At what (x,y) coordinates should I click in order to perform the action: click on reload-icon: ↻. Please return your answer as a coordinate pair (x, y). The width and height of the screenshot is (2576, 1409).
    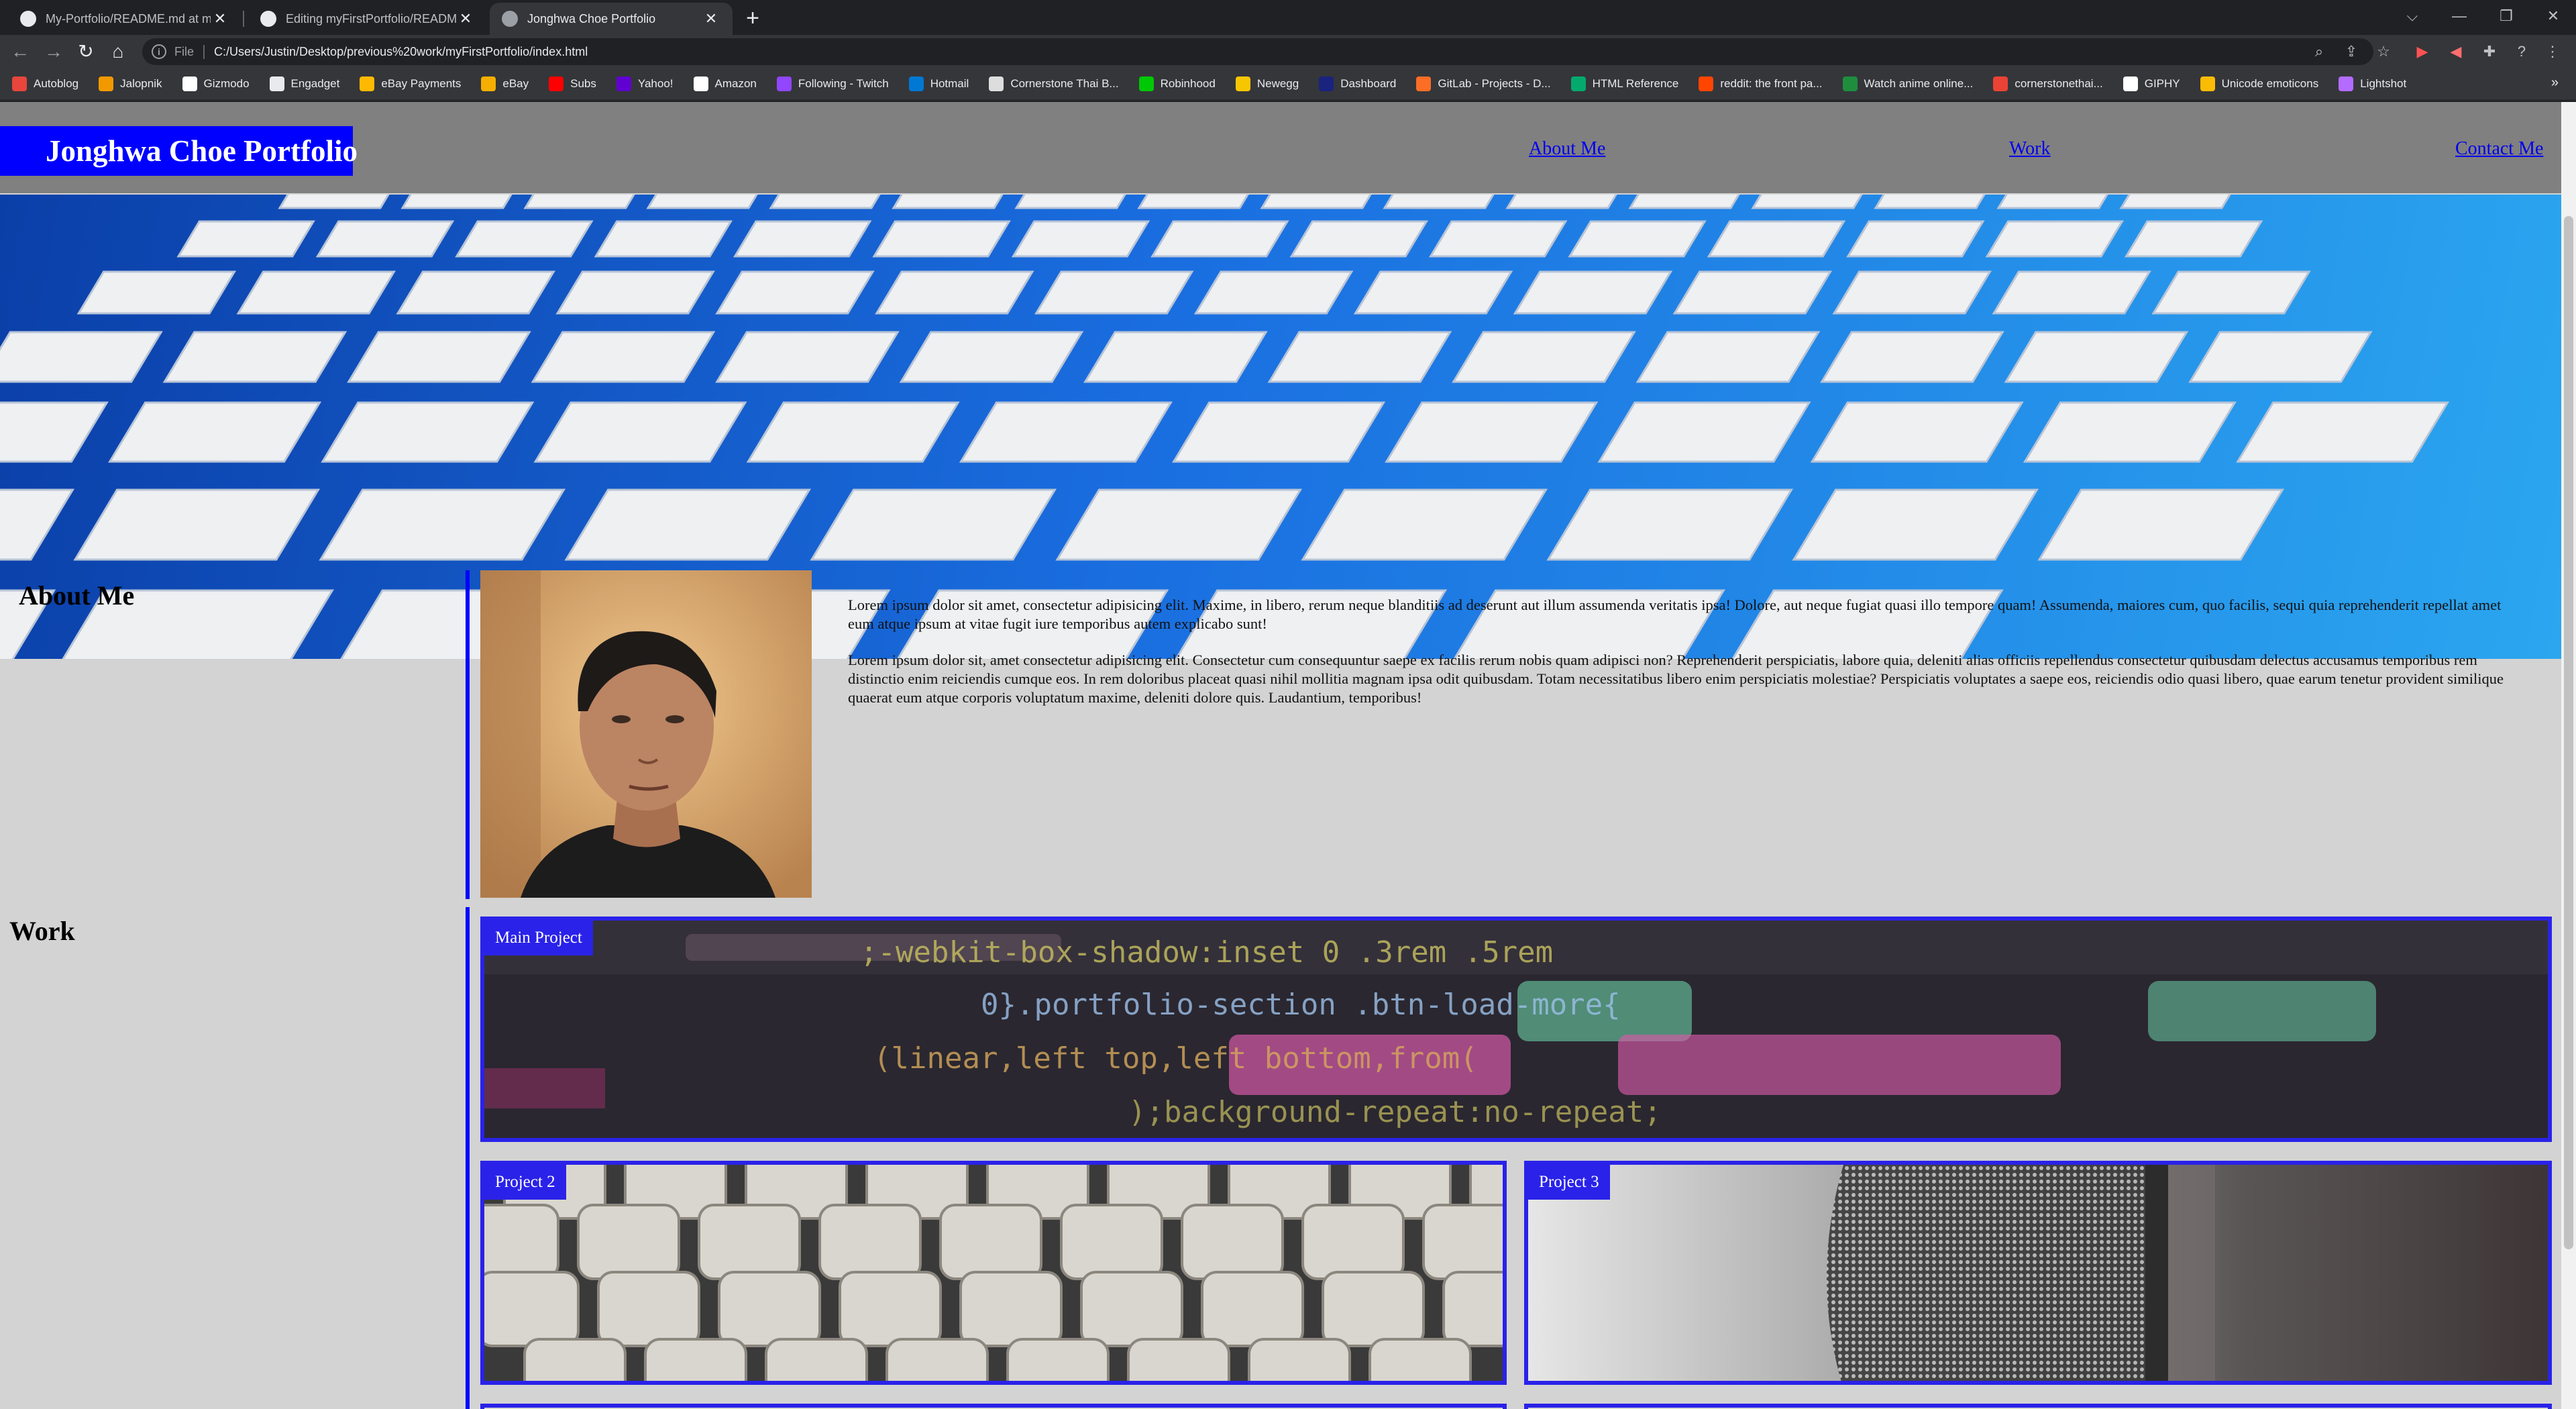
    Looking at the image, I should click on (86, 52).